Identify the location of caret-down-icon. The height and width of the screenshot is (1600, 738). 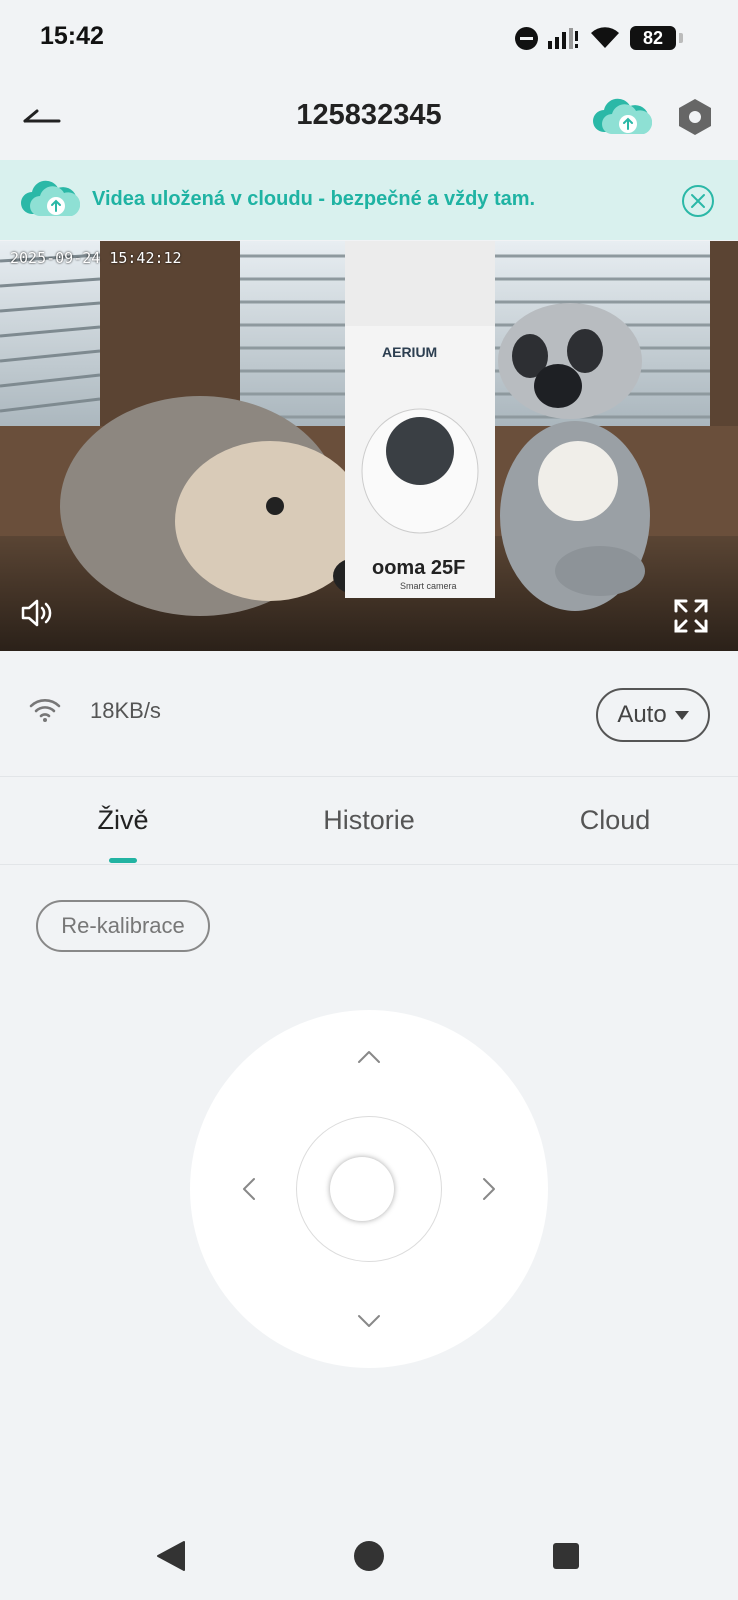
(681, 715).